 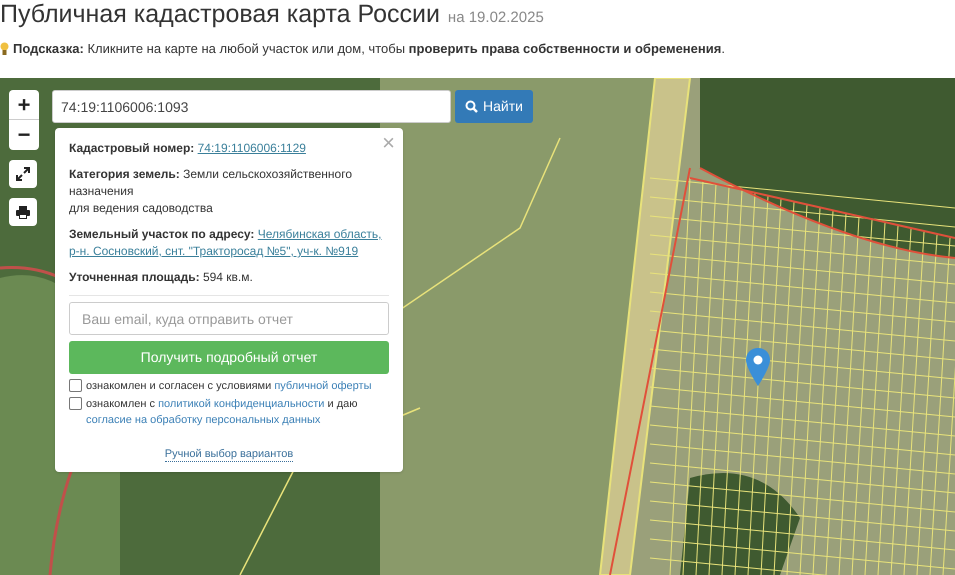 What do you see at coordinates (369, 49) in the screenshot?
I see `hint-text: Подсказка: Кликните на карте на любой участок или дом, чтобы проверить права собственности и обременения.` at bounding box center [369, 49].